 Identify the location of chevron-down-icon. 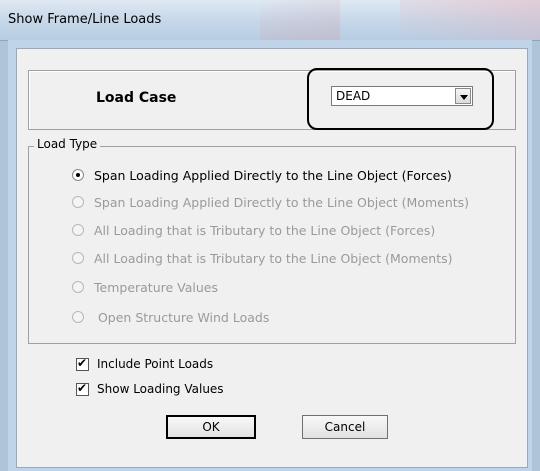
(464, 97).